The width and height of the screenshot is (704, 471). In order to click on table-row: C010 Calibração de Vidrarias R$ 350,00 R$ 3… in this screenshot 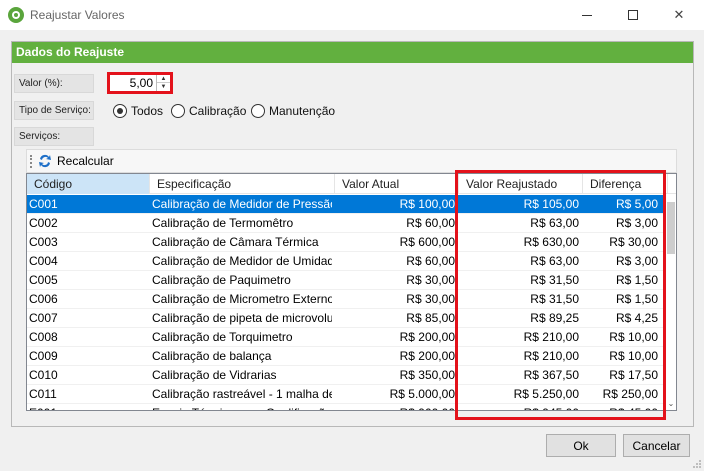, I will do `click(347, 375)`.